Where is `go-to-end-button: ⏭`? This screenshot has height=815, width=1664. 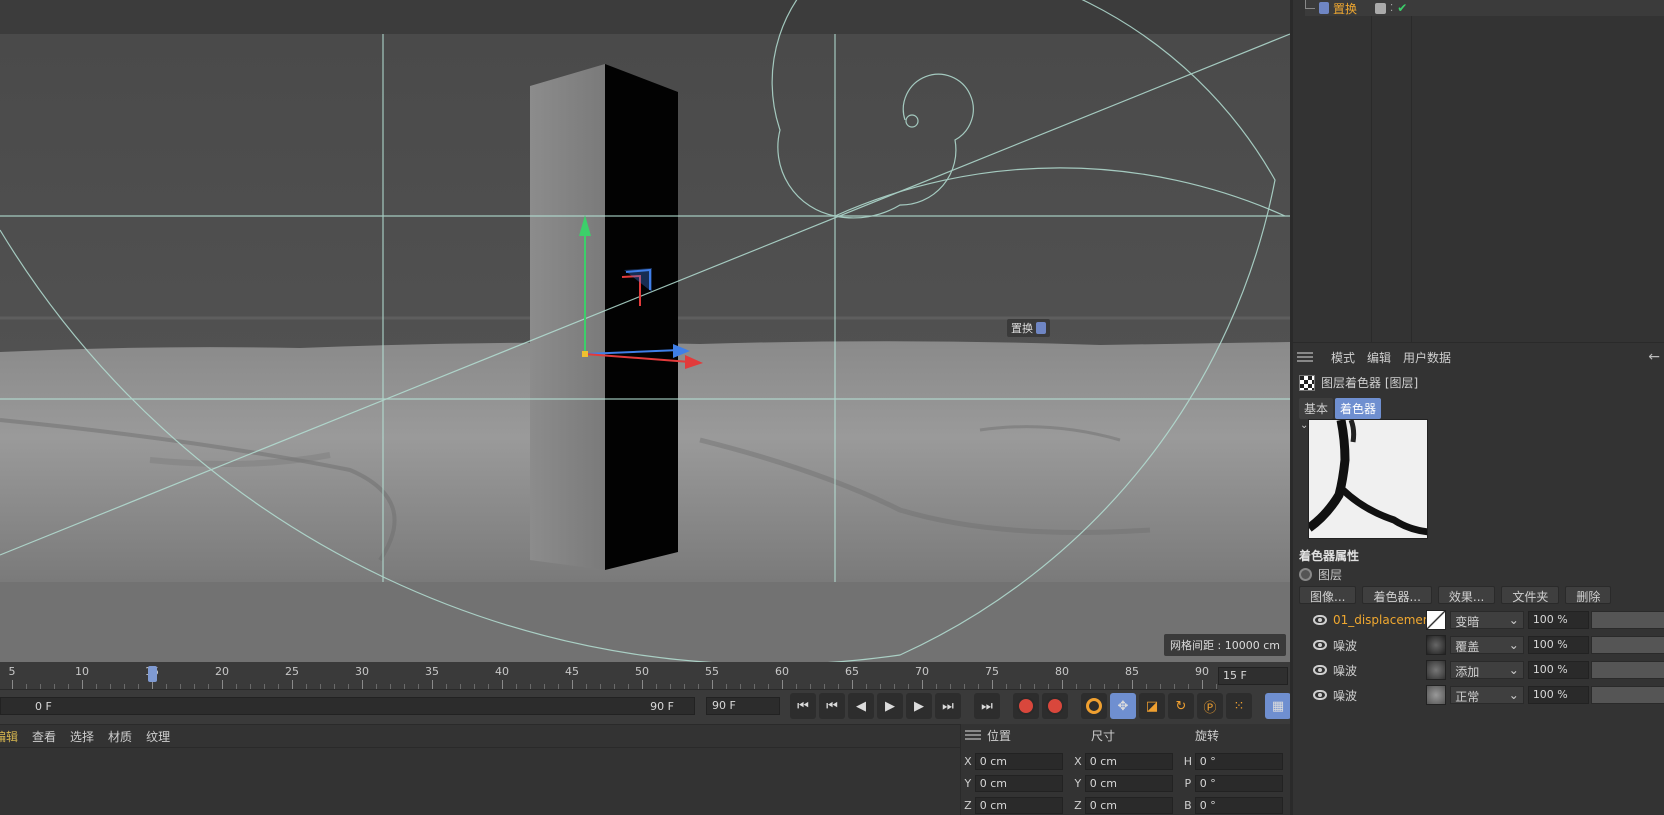 go-to-end-button: ⏭ is located at coordinates (987, 706).